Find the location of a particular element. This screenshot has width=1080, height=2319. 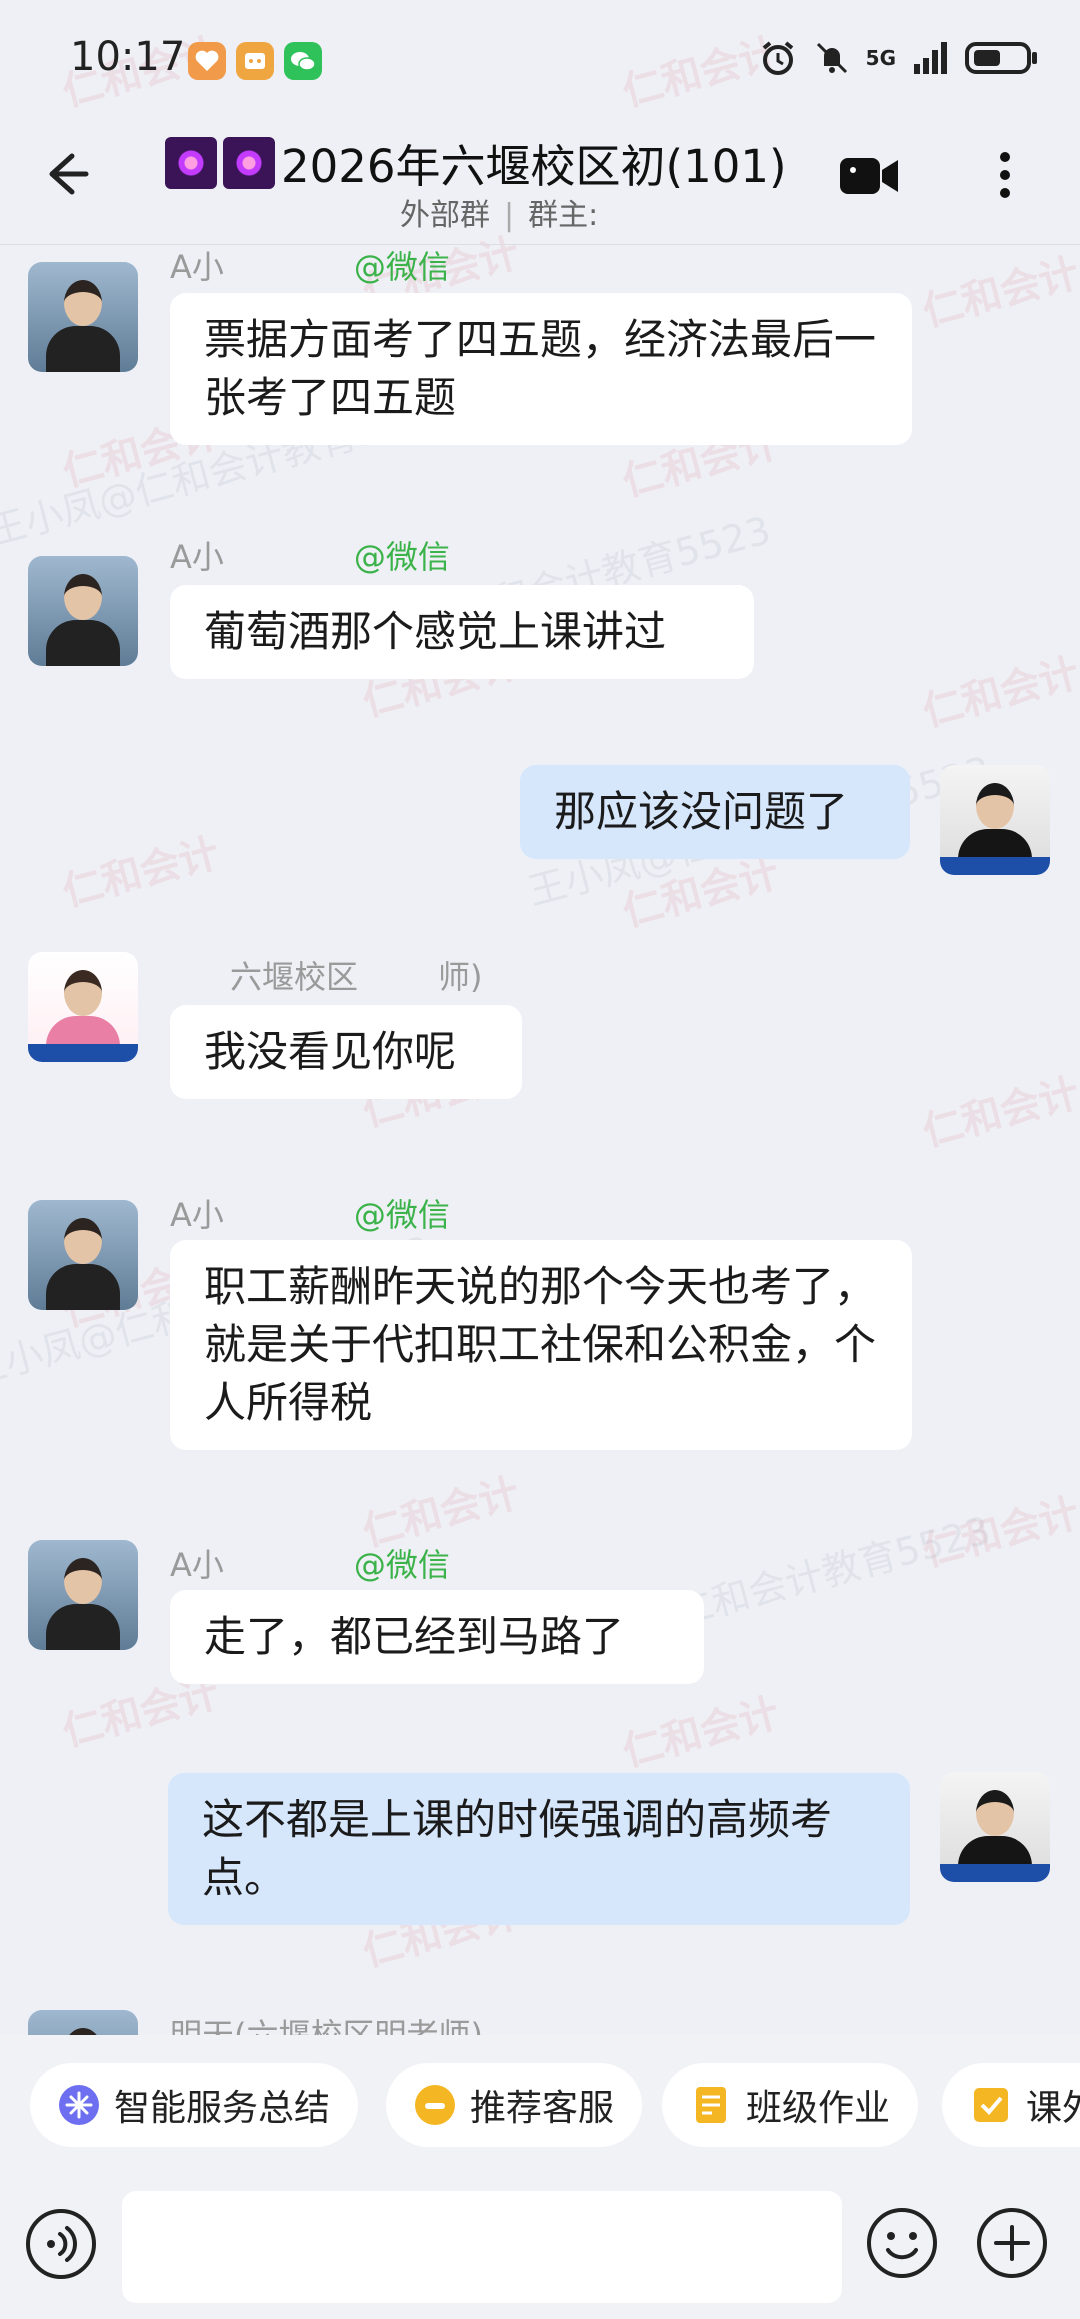

network-type: 5G is located at coordinates (880, 58).